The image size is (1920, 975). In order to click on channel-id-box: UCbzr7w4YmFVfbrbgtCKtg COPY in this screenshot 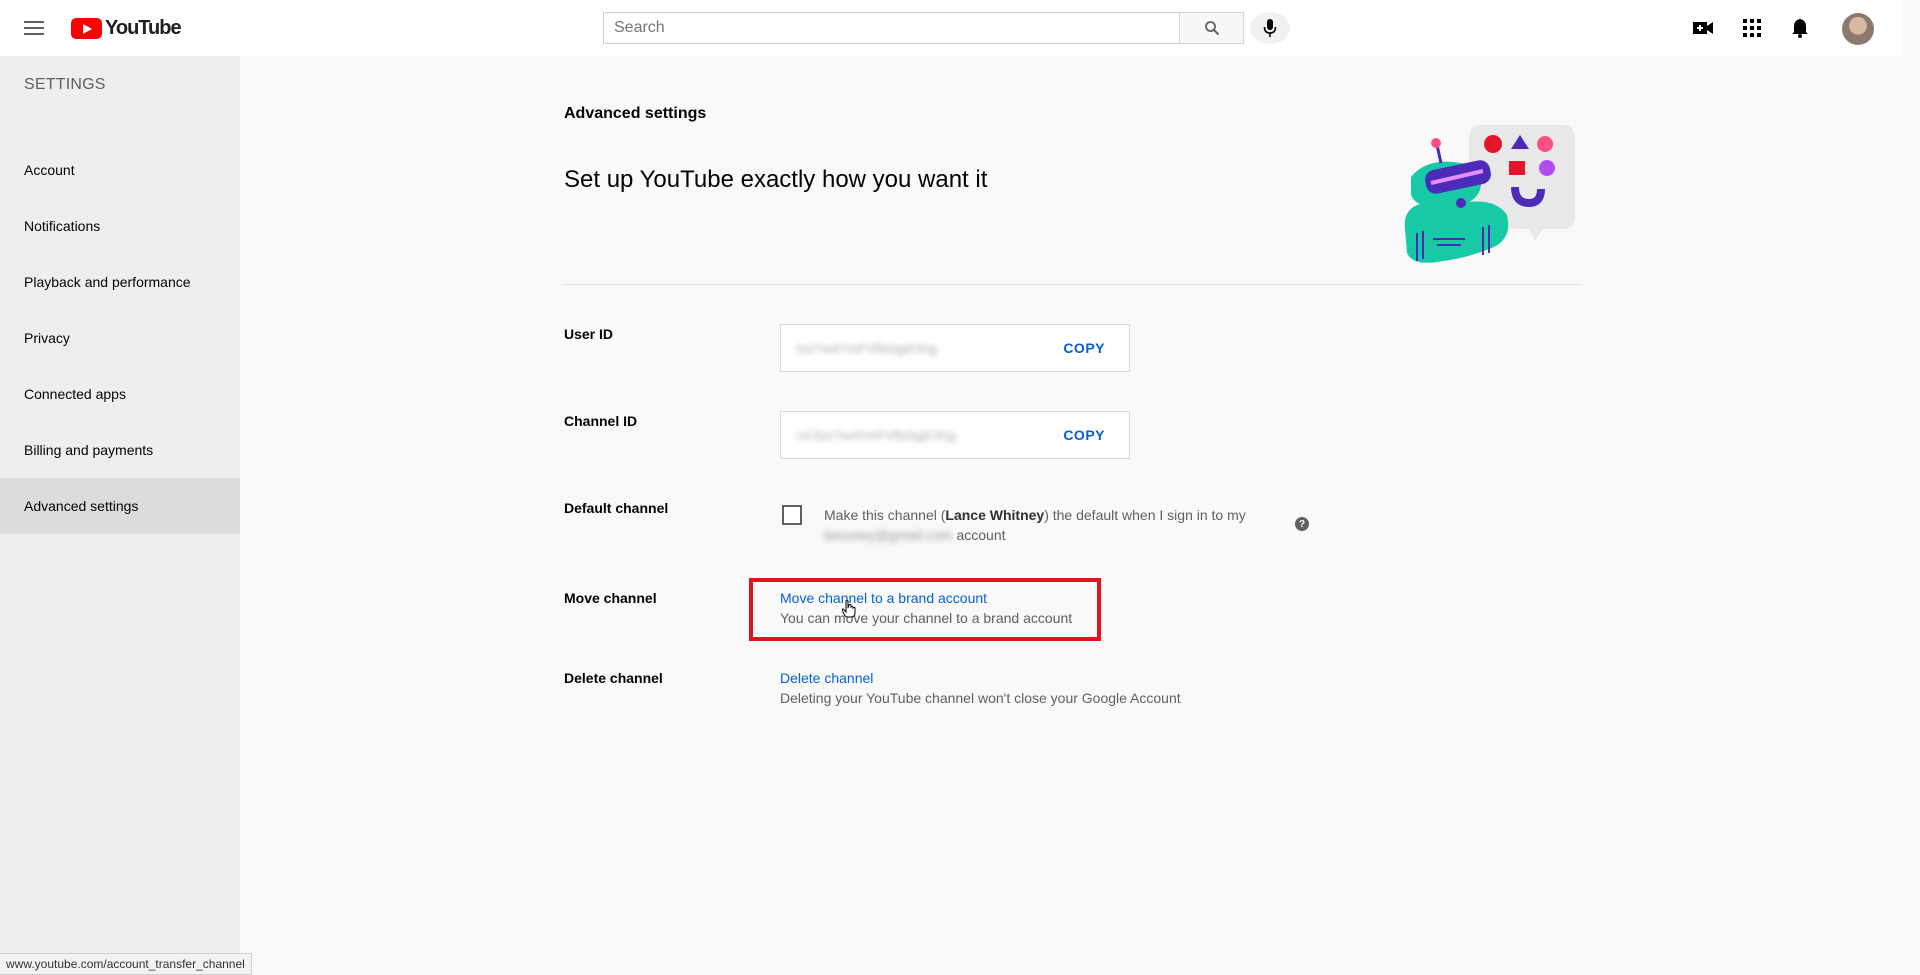, I will do `click(955, 435)`.